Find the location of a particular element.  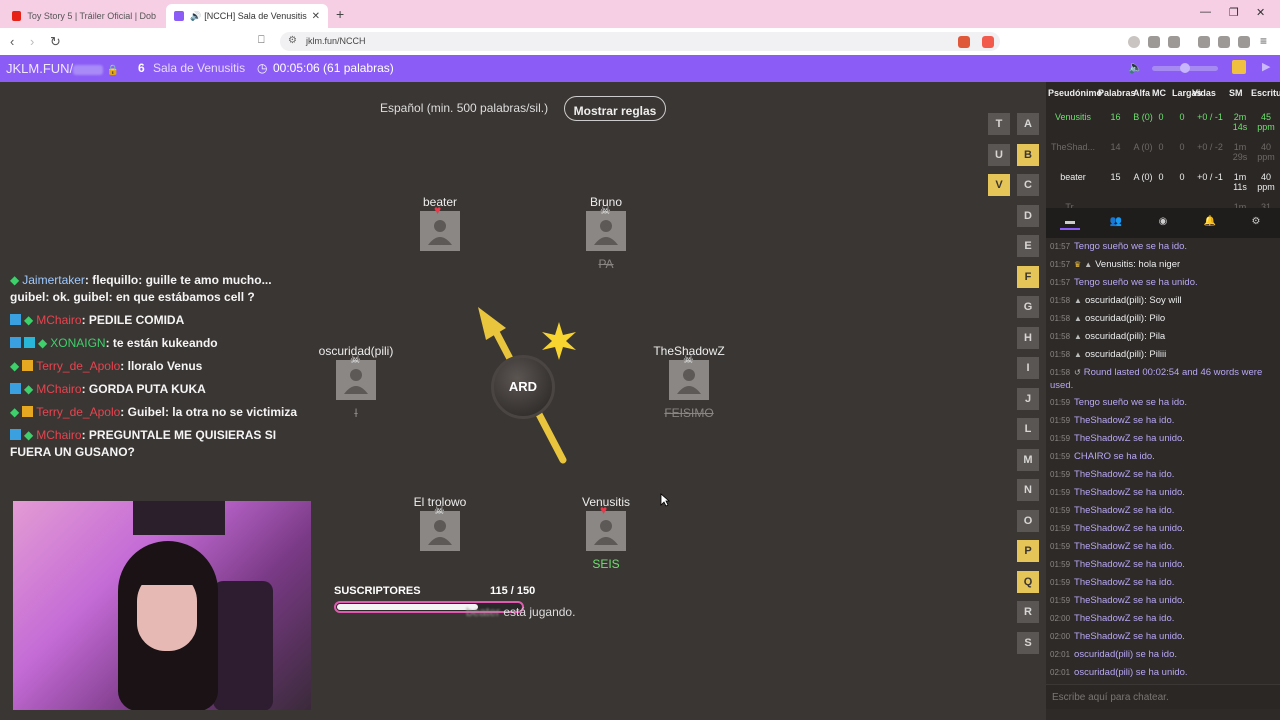

chat-log-line: 01:59 TheShadowZ se ha ido. is located at coordinates (1163, 547).